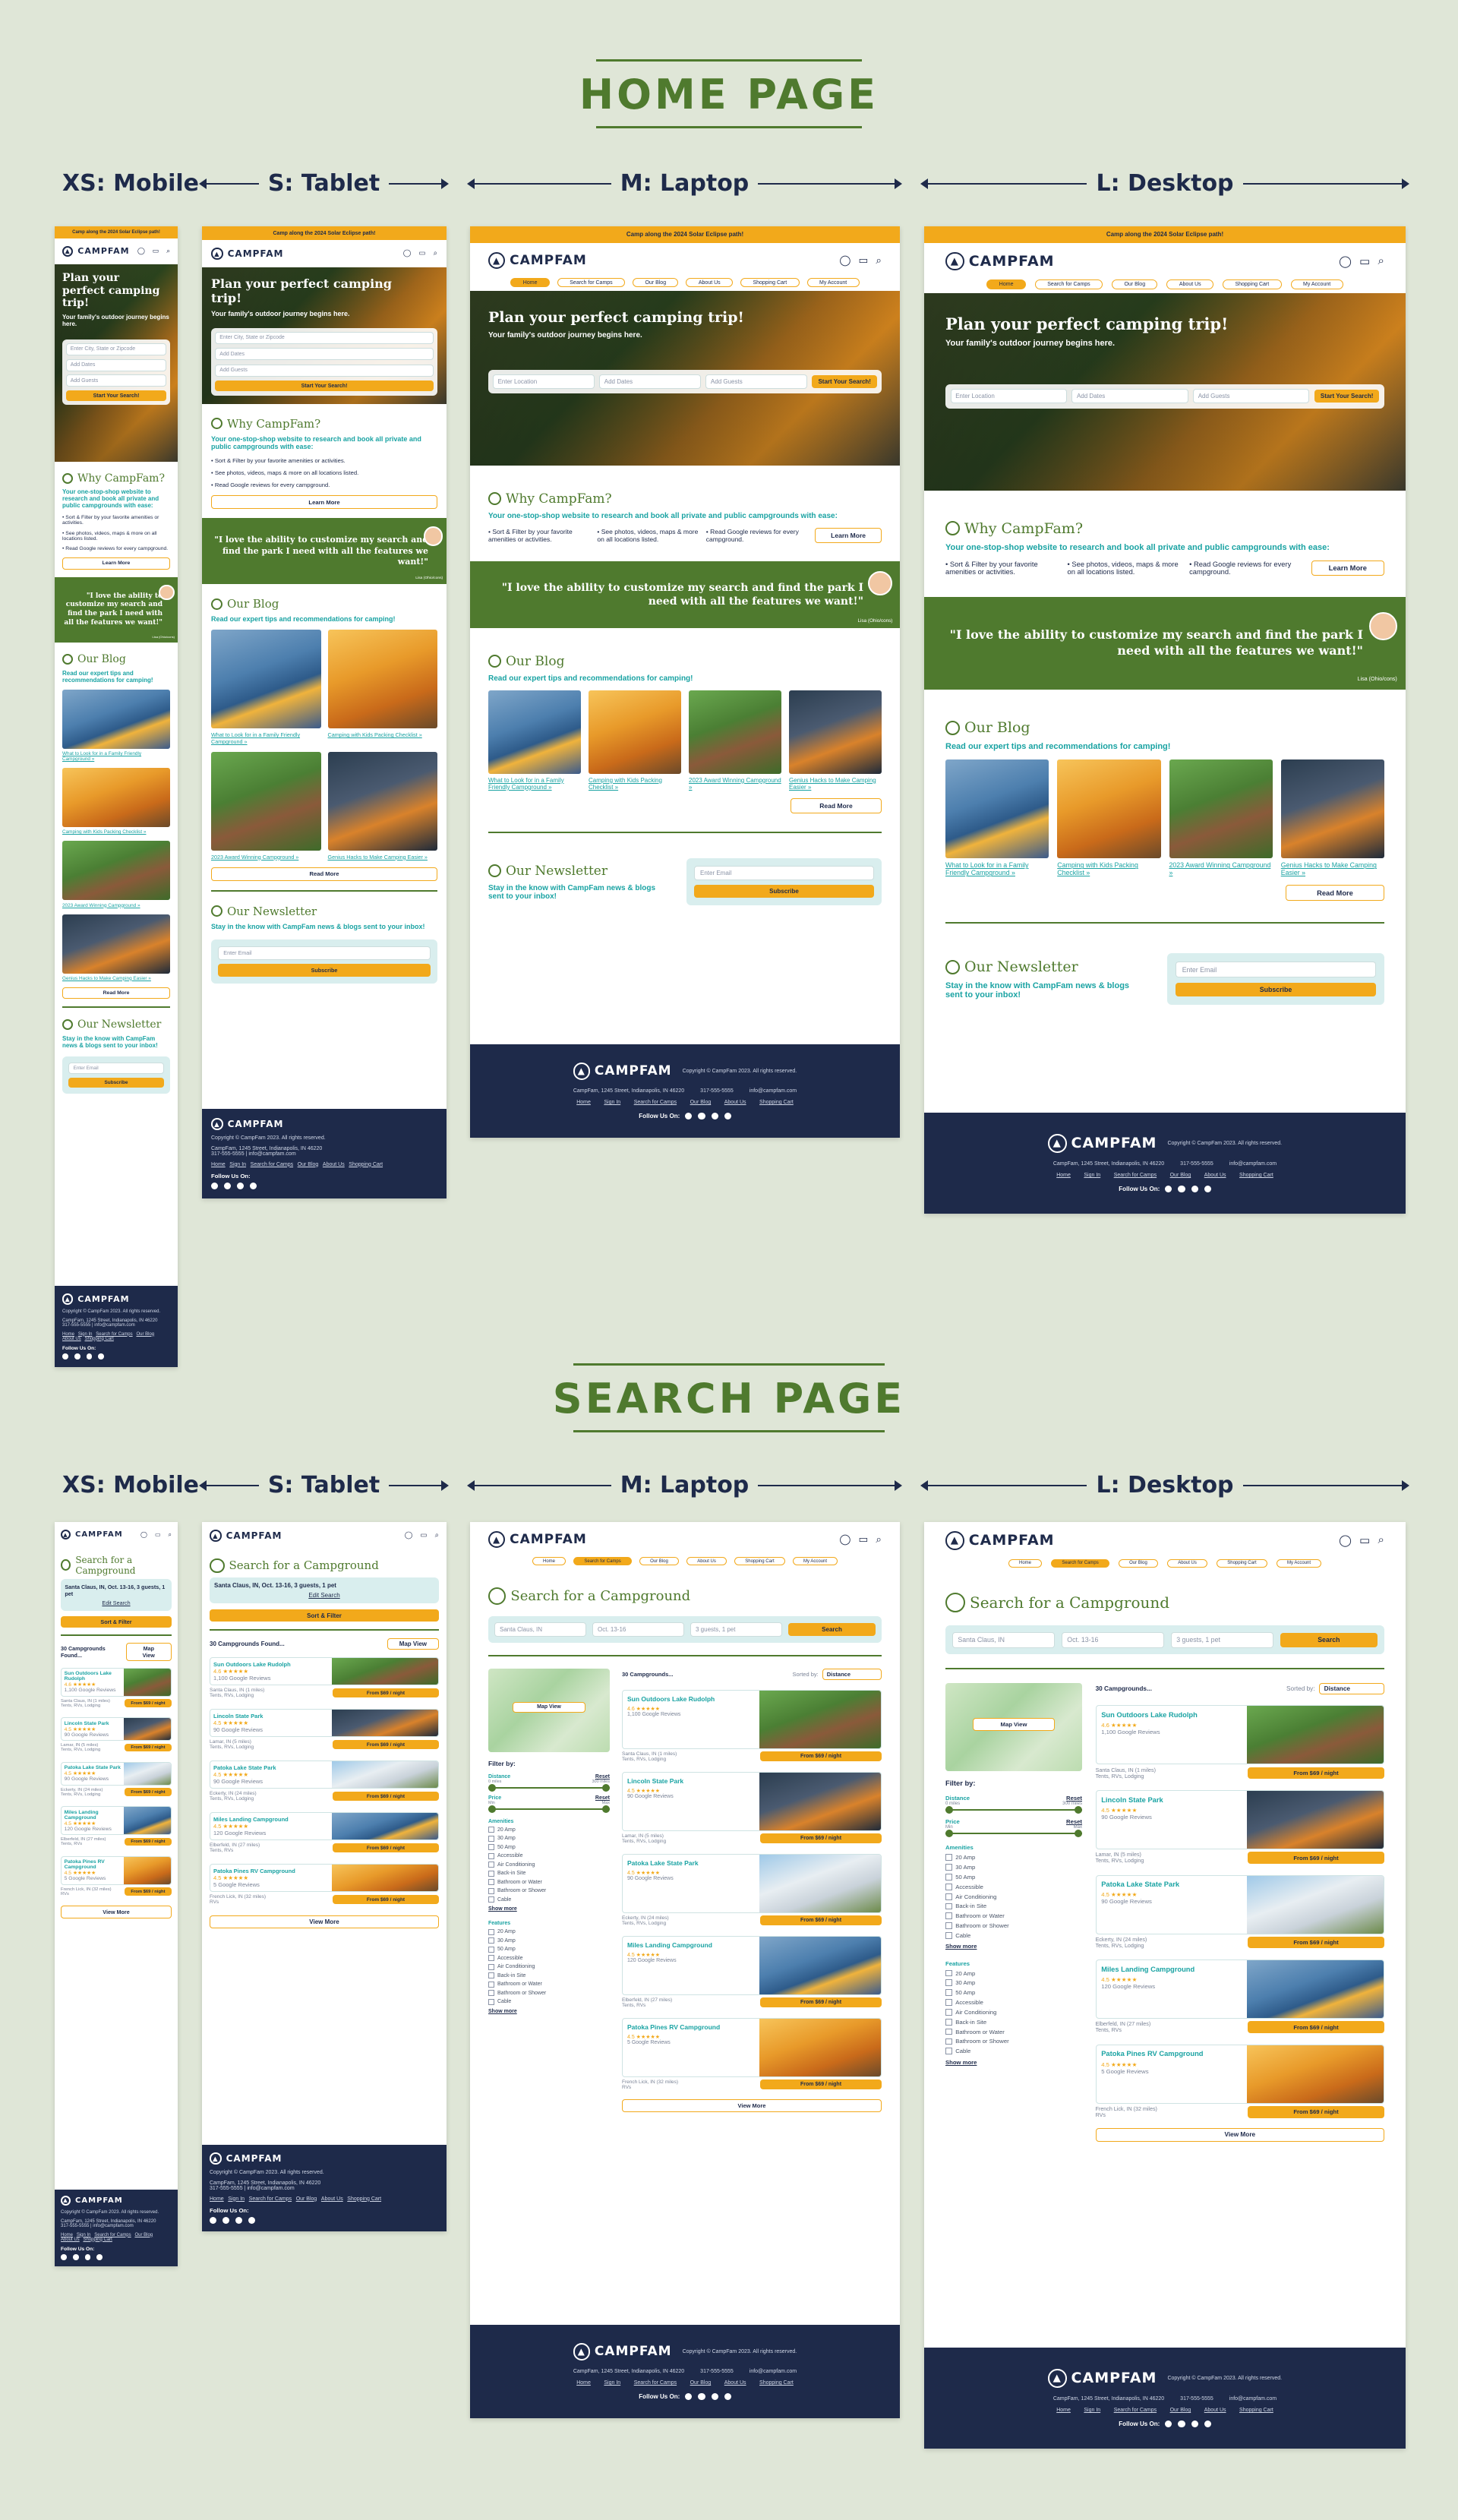 This screenshot has width=1458, height=2520. What do you see at coordinates (1013, 1726) in the screenshot?
I see `map-thumbnail: Map View` at bounding box center [1013, 1726].